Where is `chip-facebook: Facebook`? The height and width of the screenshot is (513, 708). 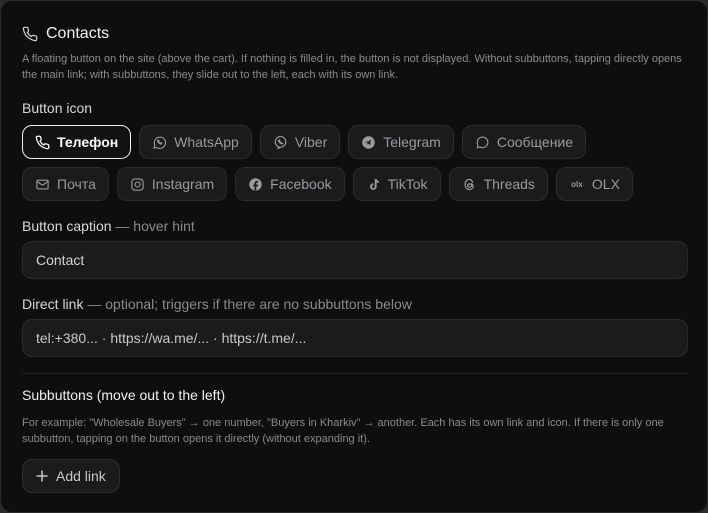 chip-facebook: Facebook is located at coordinates (290, 184).